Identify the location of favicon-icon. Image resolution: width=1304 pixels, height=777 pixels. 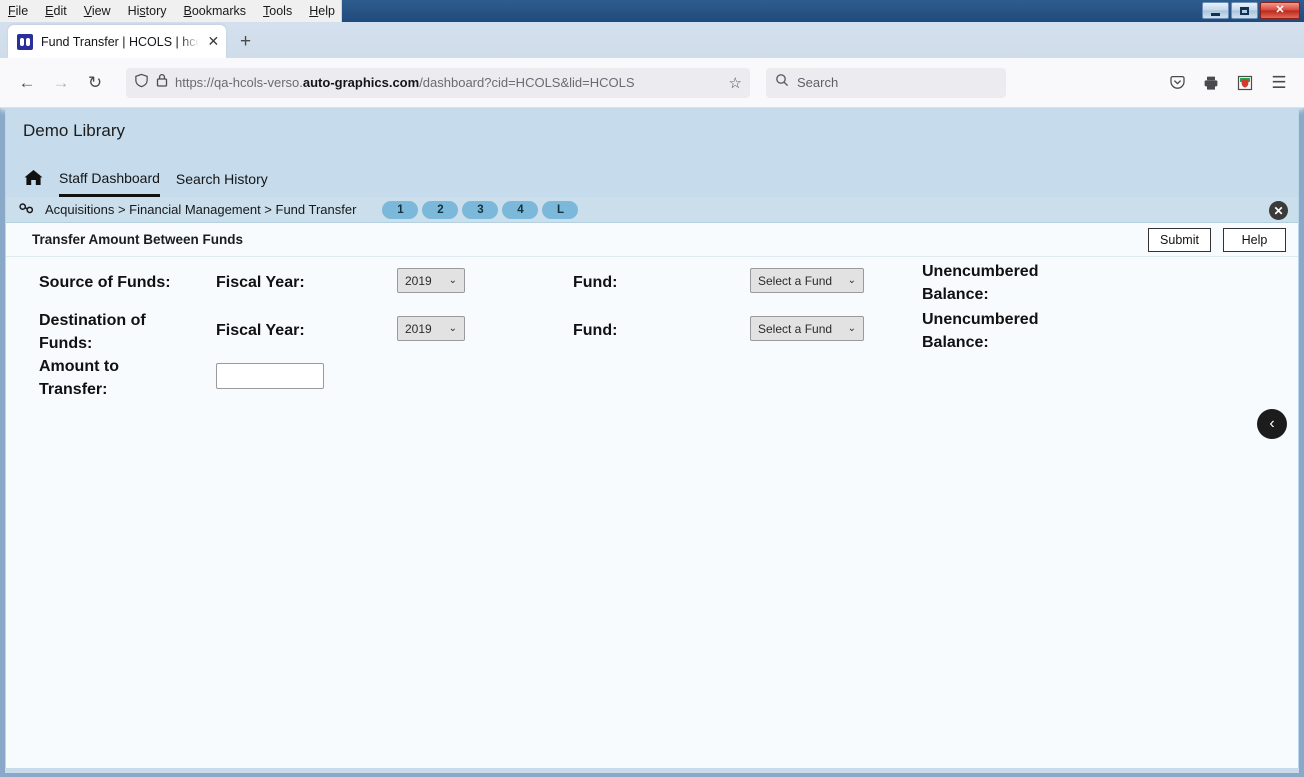
(25, 41).